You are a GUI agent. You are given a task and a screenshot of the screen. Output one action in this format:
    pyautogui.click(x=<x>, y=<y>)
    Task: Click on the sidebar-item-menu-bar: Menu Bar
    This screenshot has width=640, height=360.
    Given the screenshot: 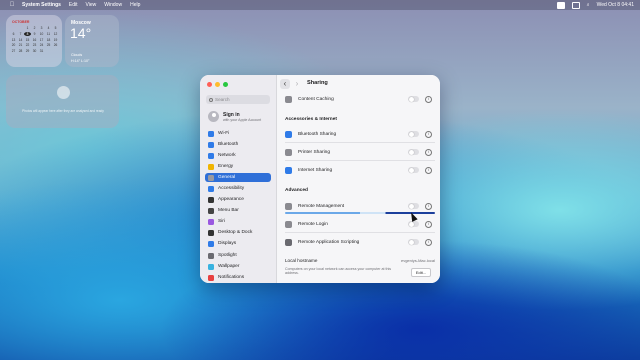 What is the action you would take?
    pyautogui.click(x=238, y=210)
    